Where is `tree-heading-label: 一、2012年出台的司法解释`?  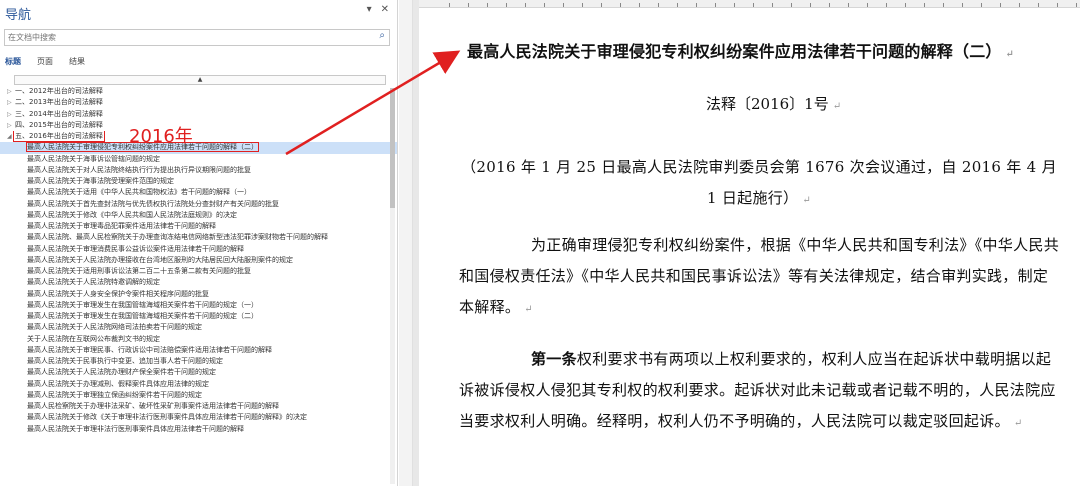 tree-heading-label: 一、2012年出台的司法解释 is located at coordinates (59, 91).